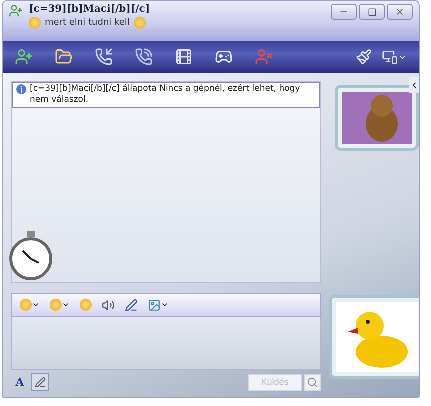  Describe the element at coordinates (20, 382) in the screenshot. I see `font-button: A` at that location.